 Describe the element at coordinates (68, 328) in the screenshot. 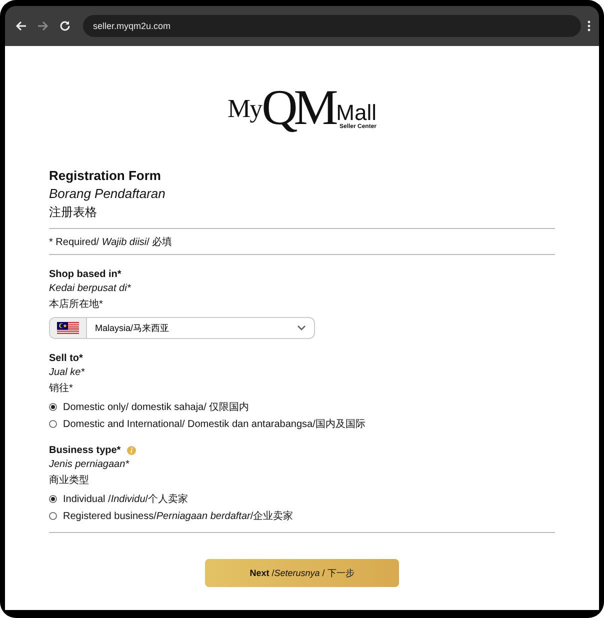

I see `flag-icon` at that location.